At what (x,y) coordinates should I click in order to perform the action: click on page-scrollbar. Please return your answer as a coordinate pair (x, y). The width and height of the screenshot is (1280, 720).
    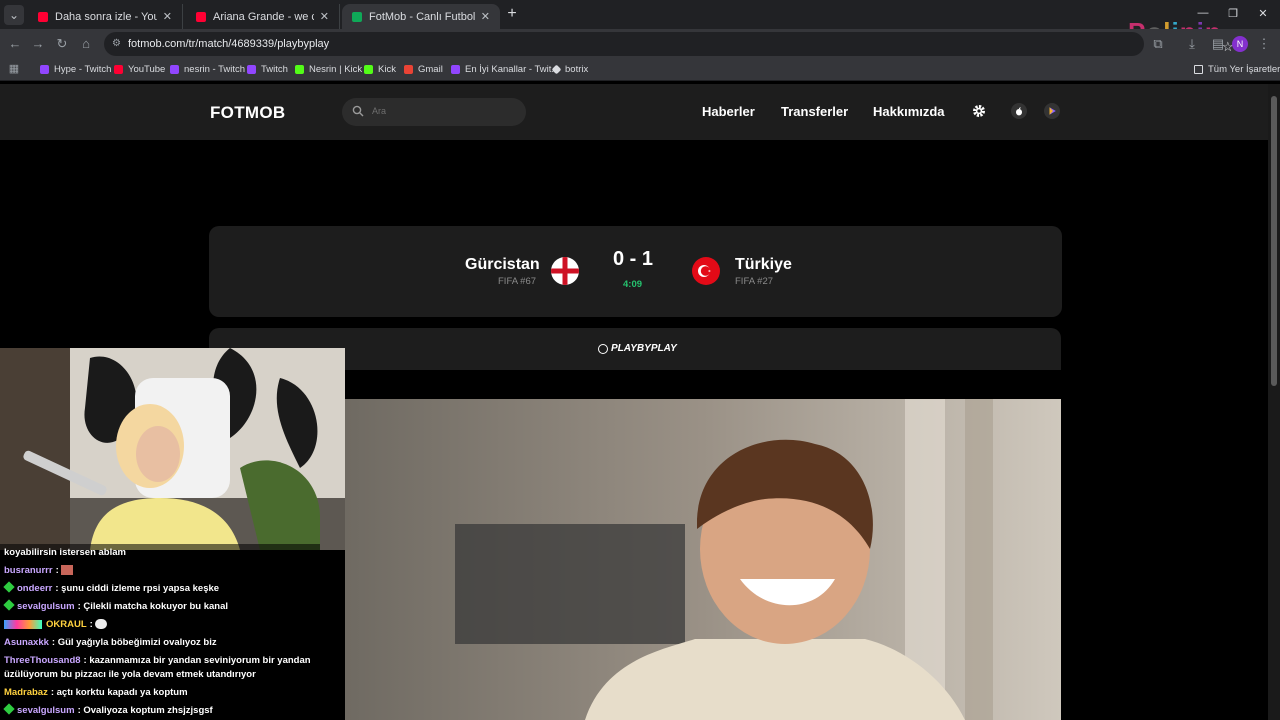
    Looking at the image, I should click on (1274, 402).